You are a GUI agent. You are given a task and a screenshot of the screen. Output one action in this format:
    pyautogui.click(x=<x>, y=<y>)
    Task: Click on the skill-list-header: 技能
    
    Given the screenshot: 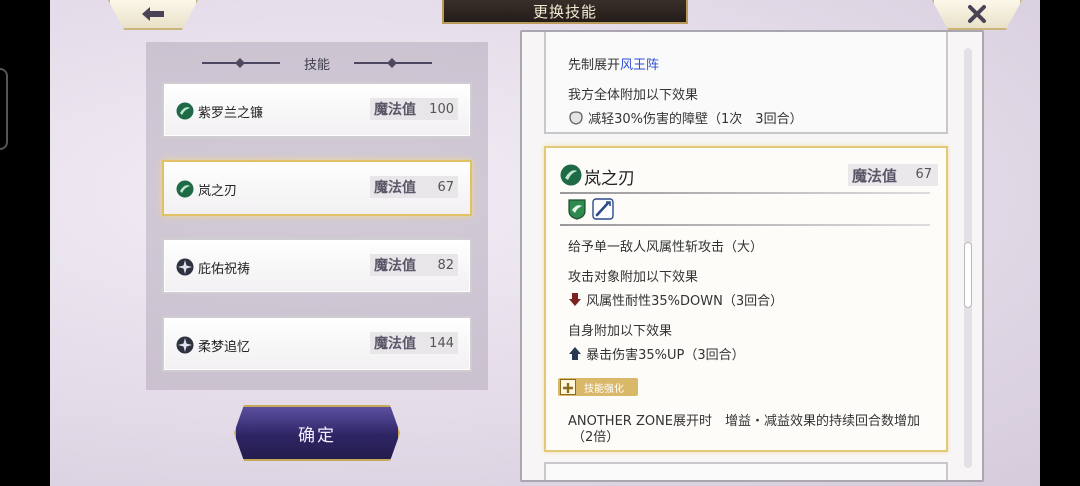 What is the action you would take?
    pyautogui.click(x=317, y=63)
    